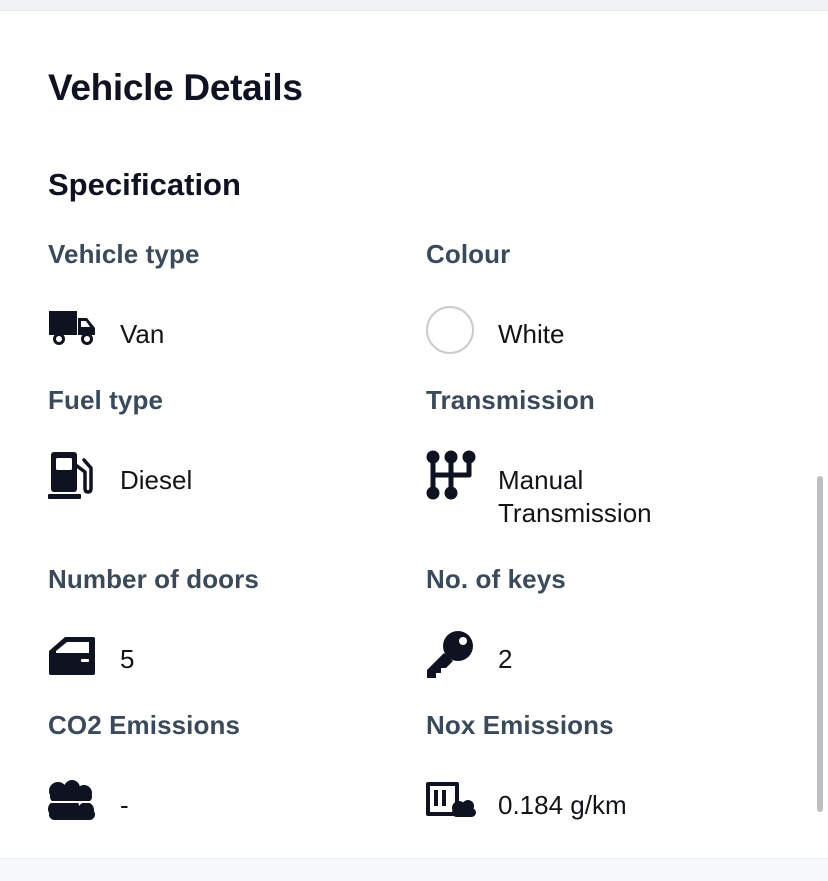 The width and height of the screenshot is (828, 881). Describe the element at coordinates (72, 328) in the screenshot. I see `van-icon` at that location.